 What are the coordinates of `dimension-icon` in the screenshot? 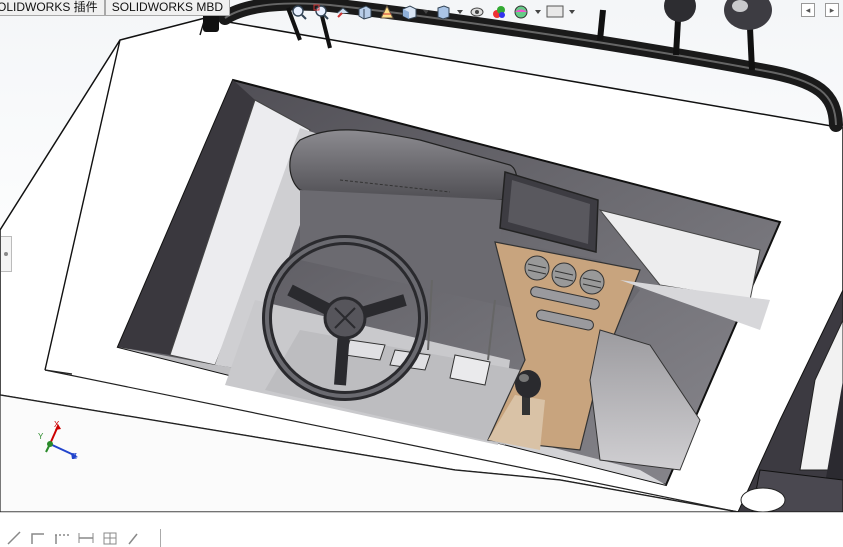 It's located at (86, 538).